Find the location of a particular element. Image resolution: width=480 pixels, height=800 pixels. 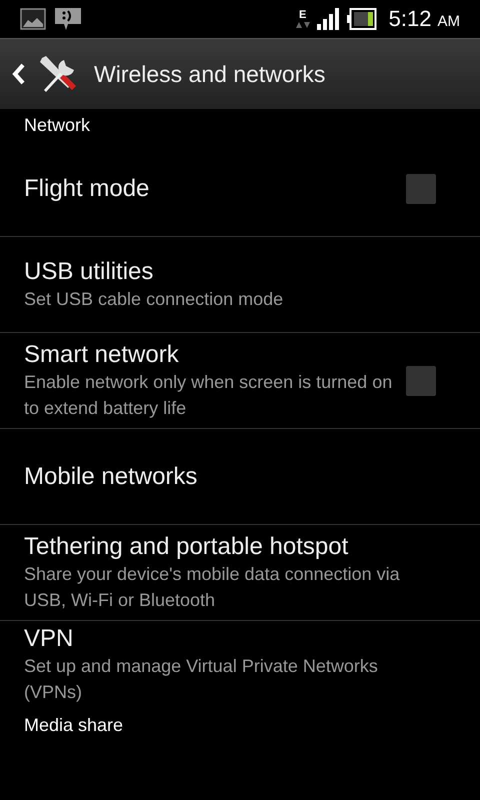

chat-notification-icon is located at coordinates (68, 19).